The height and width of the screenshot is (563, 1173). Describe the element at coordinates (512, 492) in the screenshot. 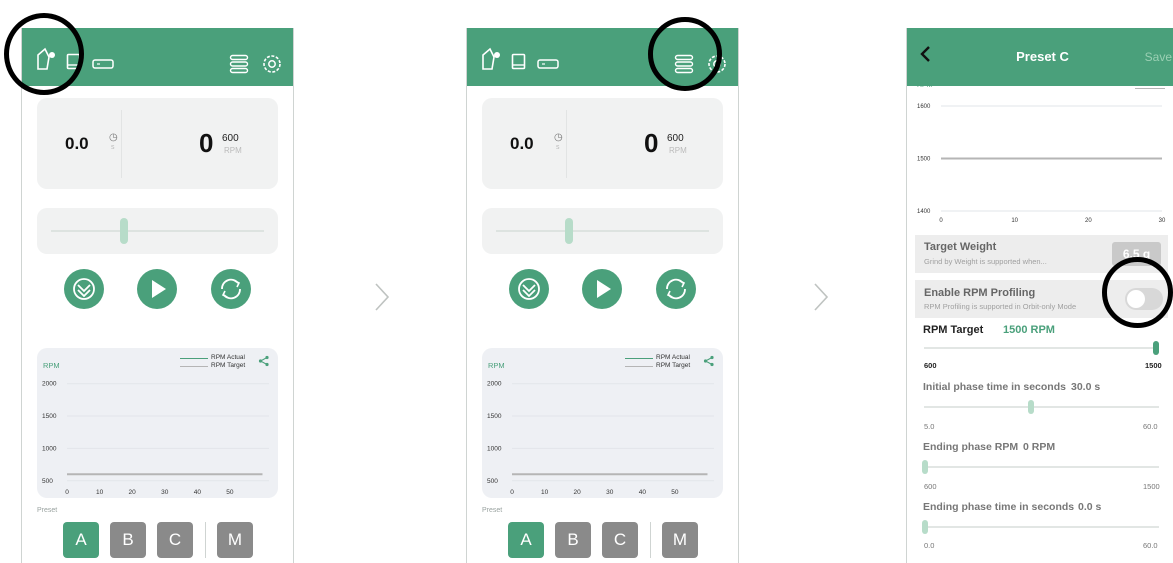

I see `x-tick-label: 0` at that location.